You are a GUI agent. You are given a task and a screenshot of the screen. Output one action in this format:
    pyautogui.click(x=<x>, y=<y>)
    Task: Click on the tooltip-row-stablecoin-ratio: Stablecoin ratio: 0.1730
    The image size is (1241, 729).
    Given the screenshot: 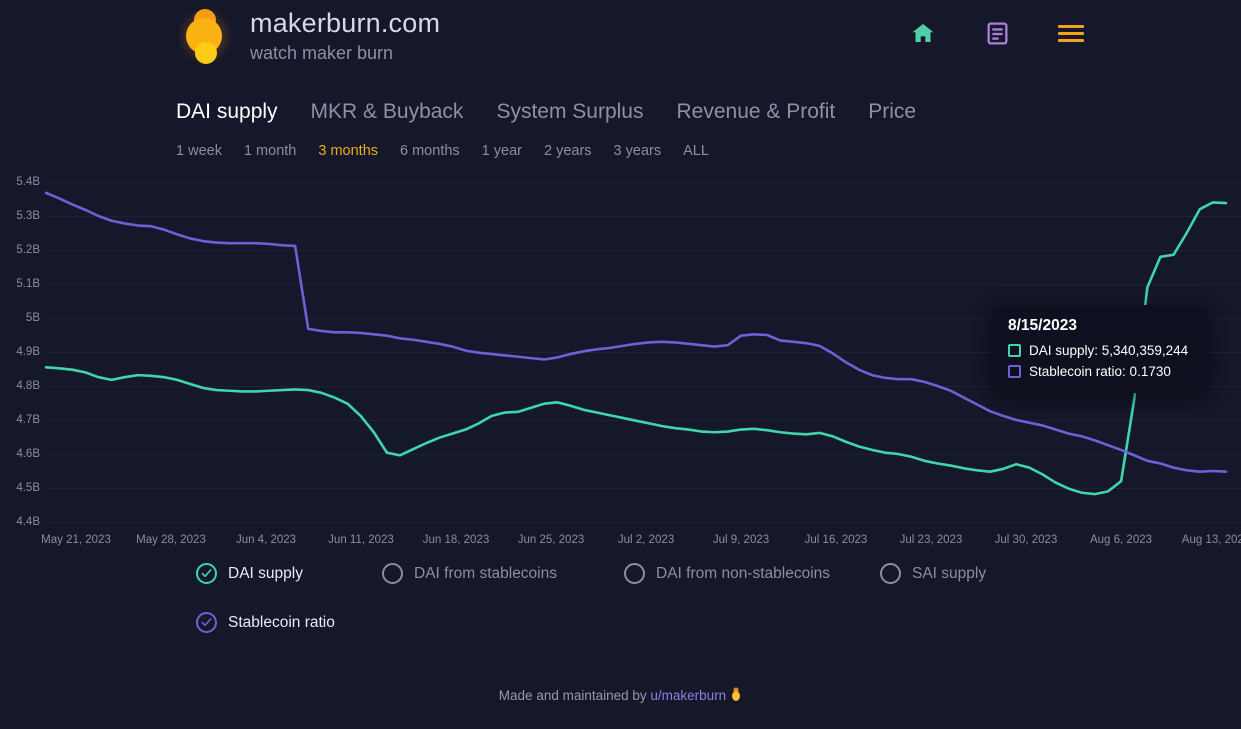 What is the action you would take?
    pyautogui.click(x=1101, y=371)
    